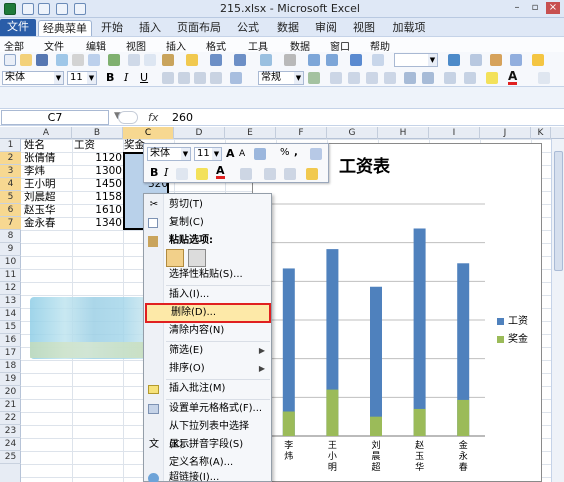 The image size is (564, 482). I want to click on cell-salary: 1340, so click(97, 223).